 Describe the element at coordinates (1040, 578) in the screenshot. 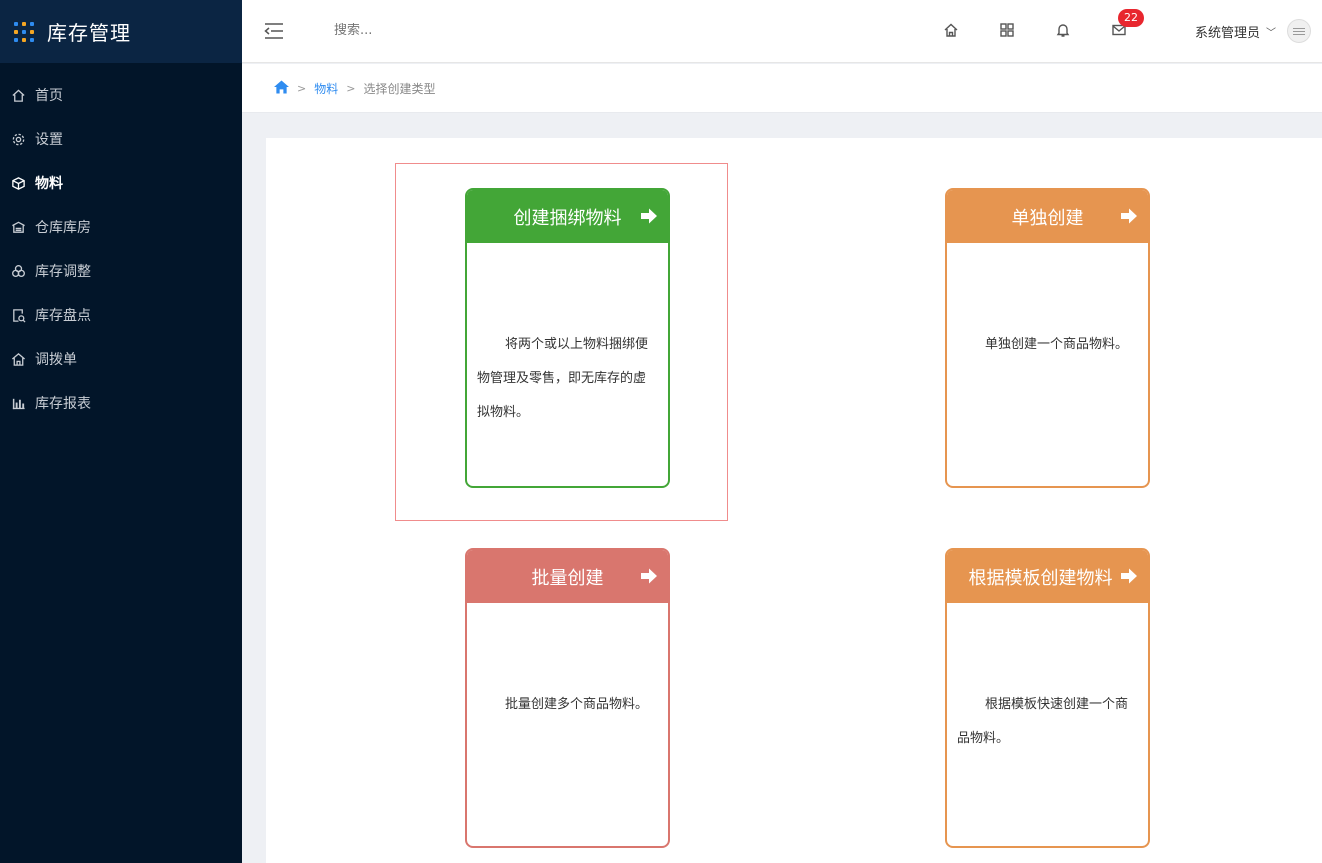

I see `card-title: 根据模板创建物料` at that location.